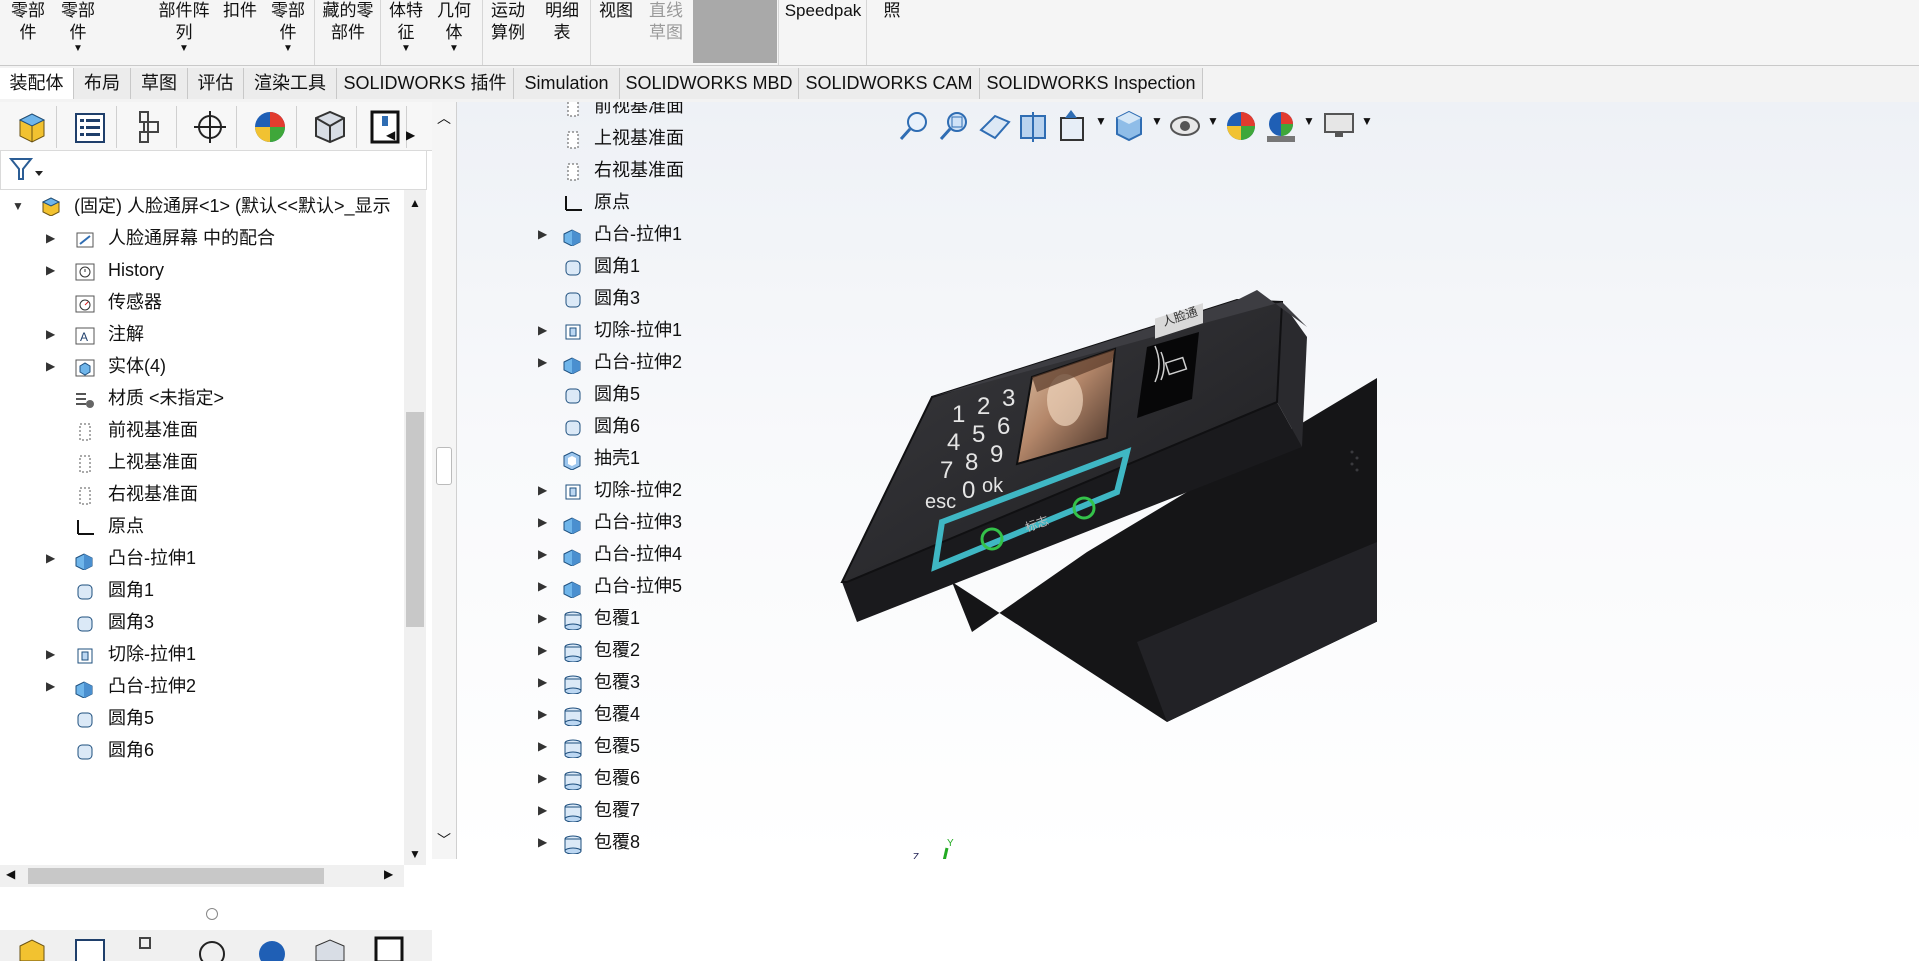  Describe the element at coordinates (202, 398) in the screenshot. I see `tree-row: 材质 <未指定>` at that location.